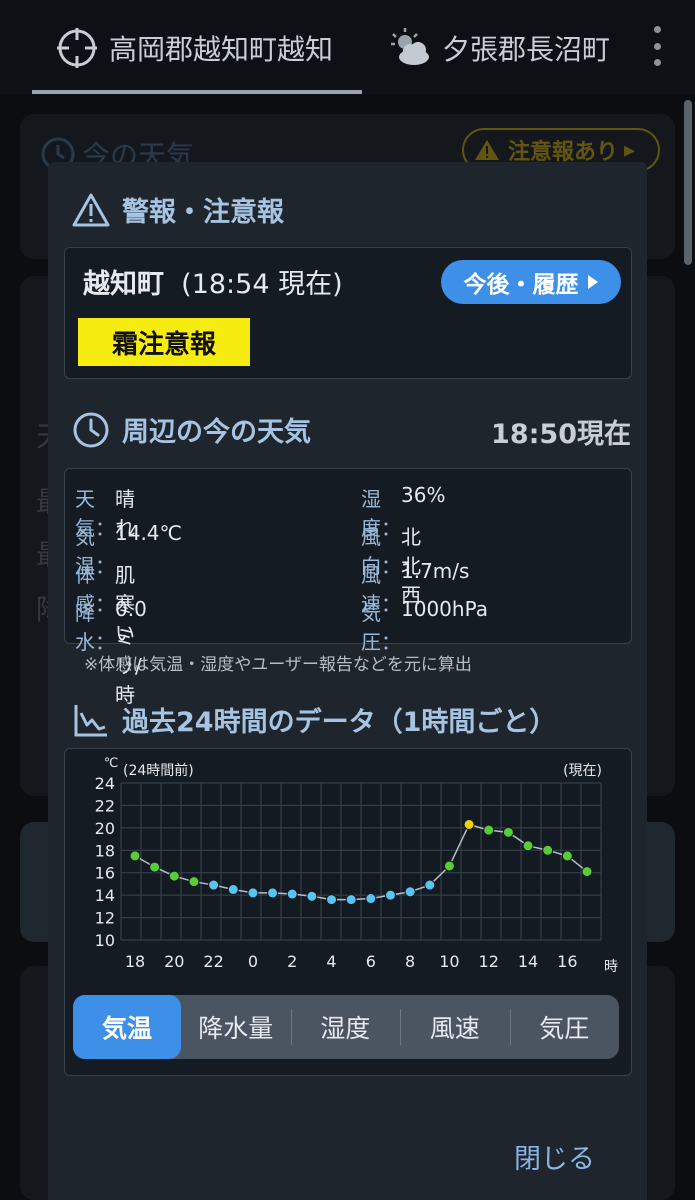 The width and height of the screenshot is (695, 1200). What do you see at coordinates (347, 47) in the screenshot?
I see `location-tab-bar: 高岡郡越知町越知 夕張郡長沼町` at bounding box center [347, 47].